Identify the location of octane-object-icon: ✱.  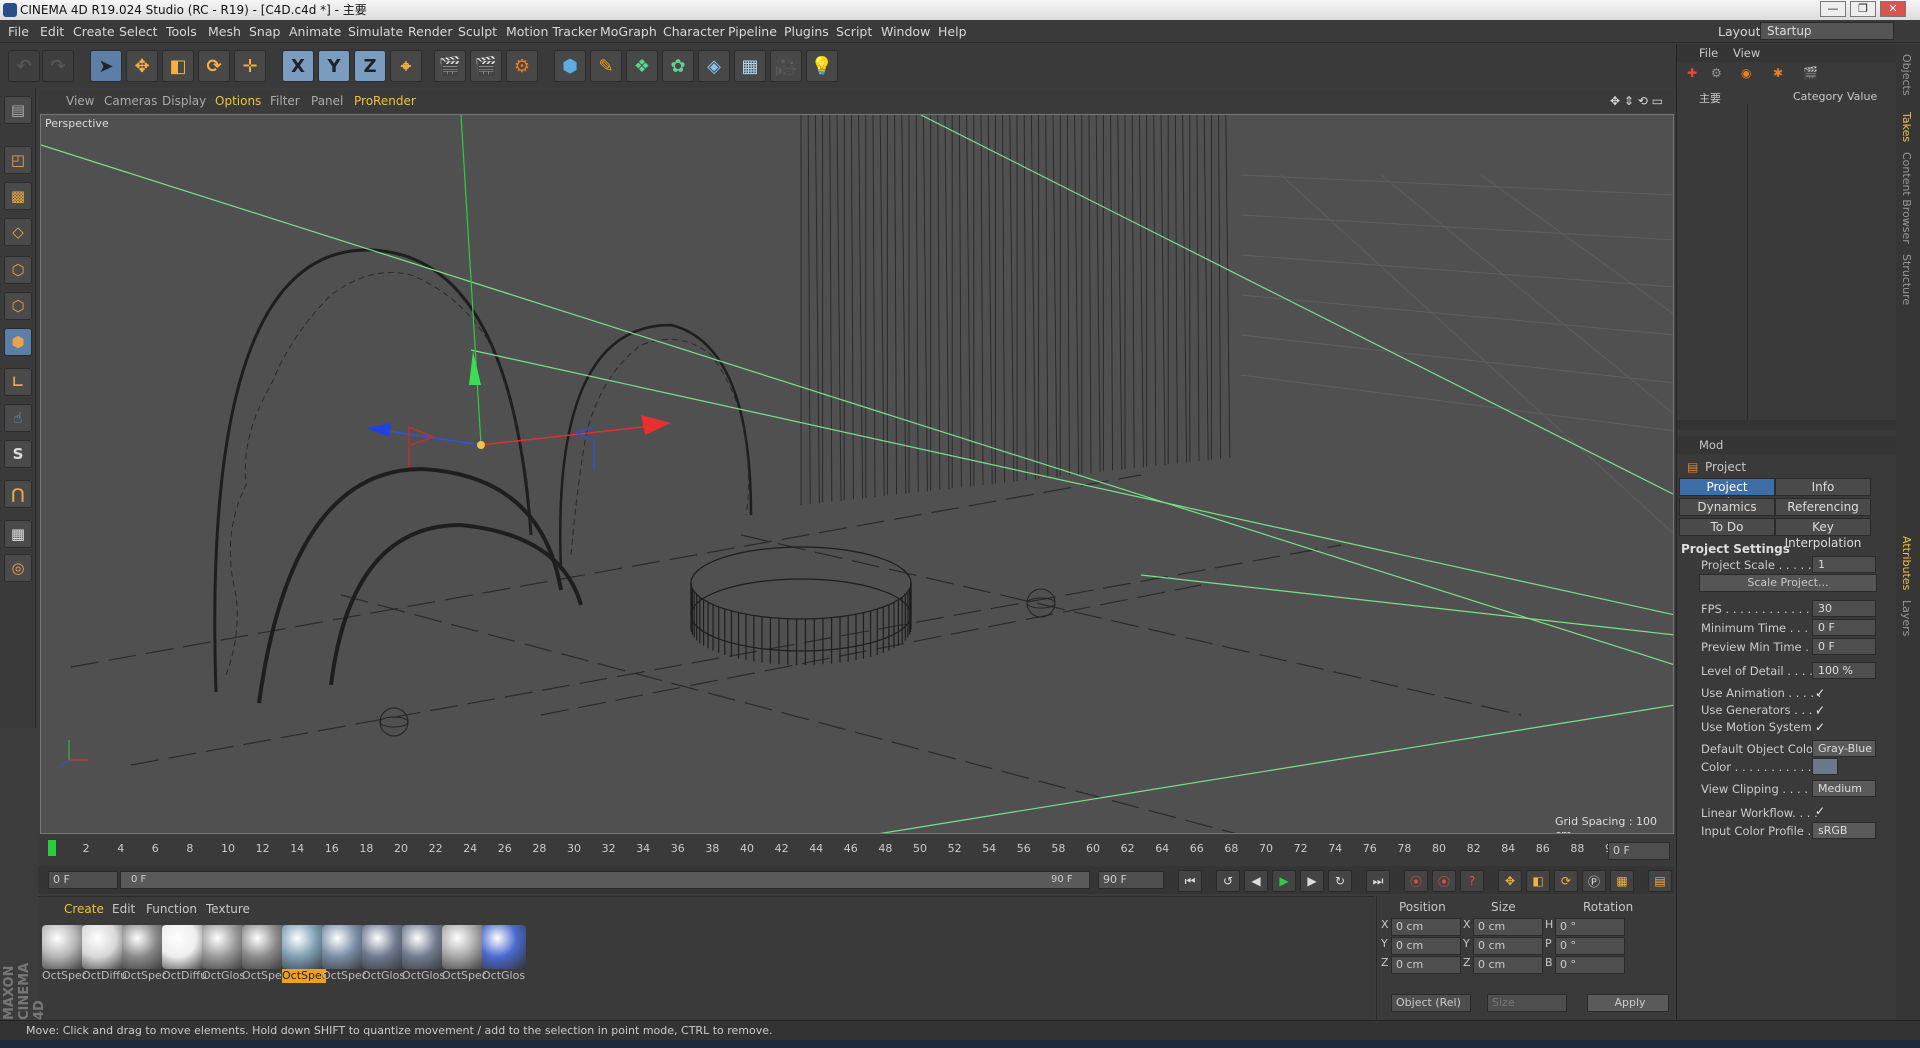
(1778, 73).